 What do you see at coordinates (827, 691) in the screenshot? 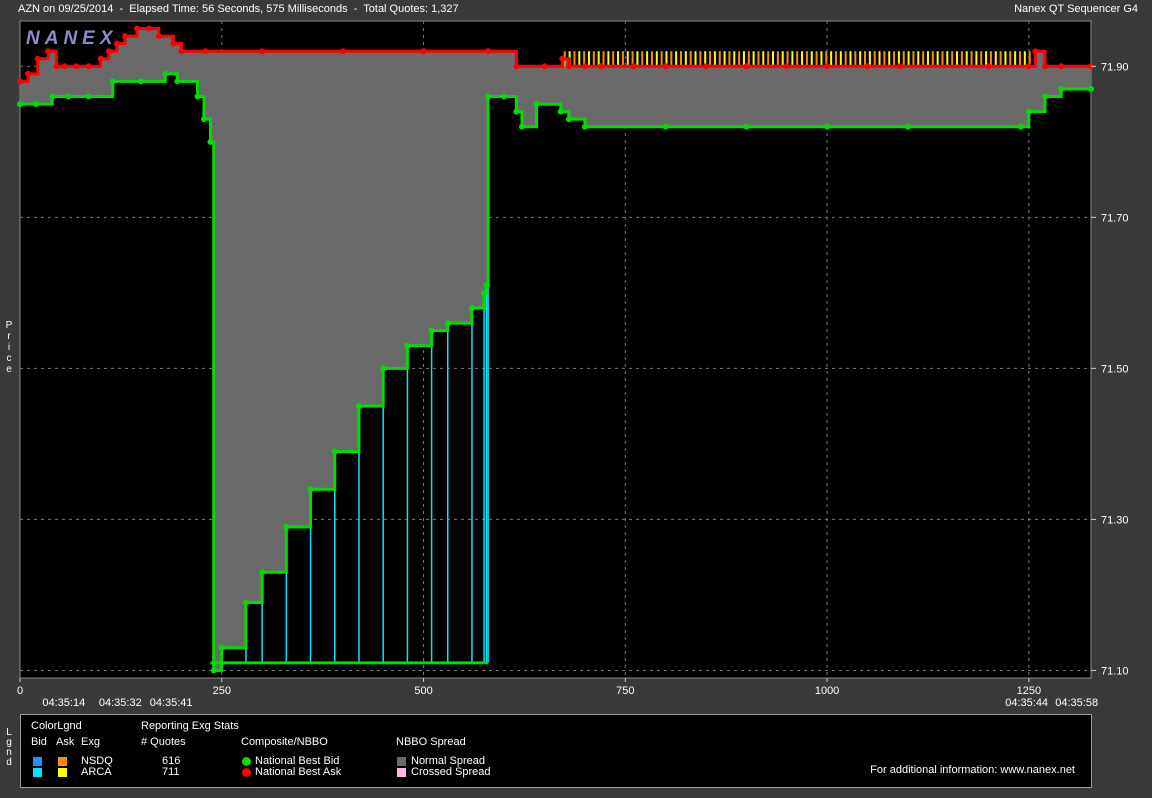
I see `x-tick-label: 1000` at bounding box center [827, 691].